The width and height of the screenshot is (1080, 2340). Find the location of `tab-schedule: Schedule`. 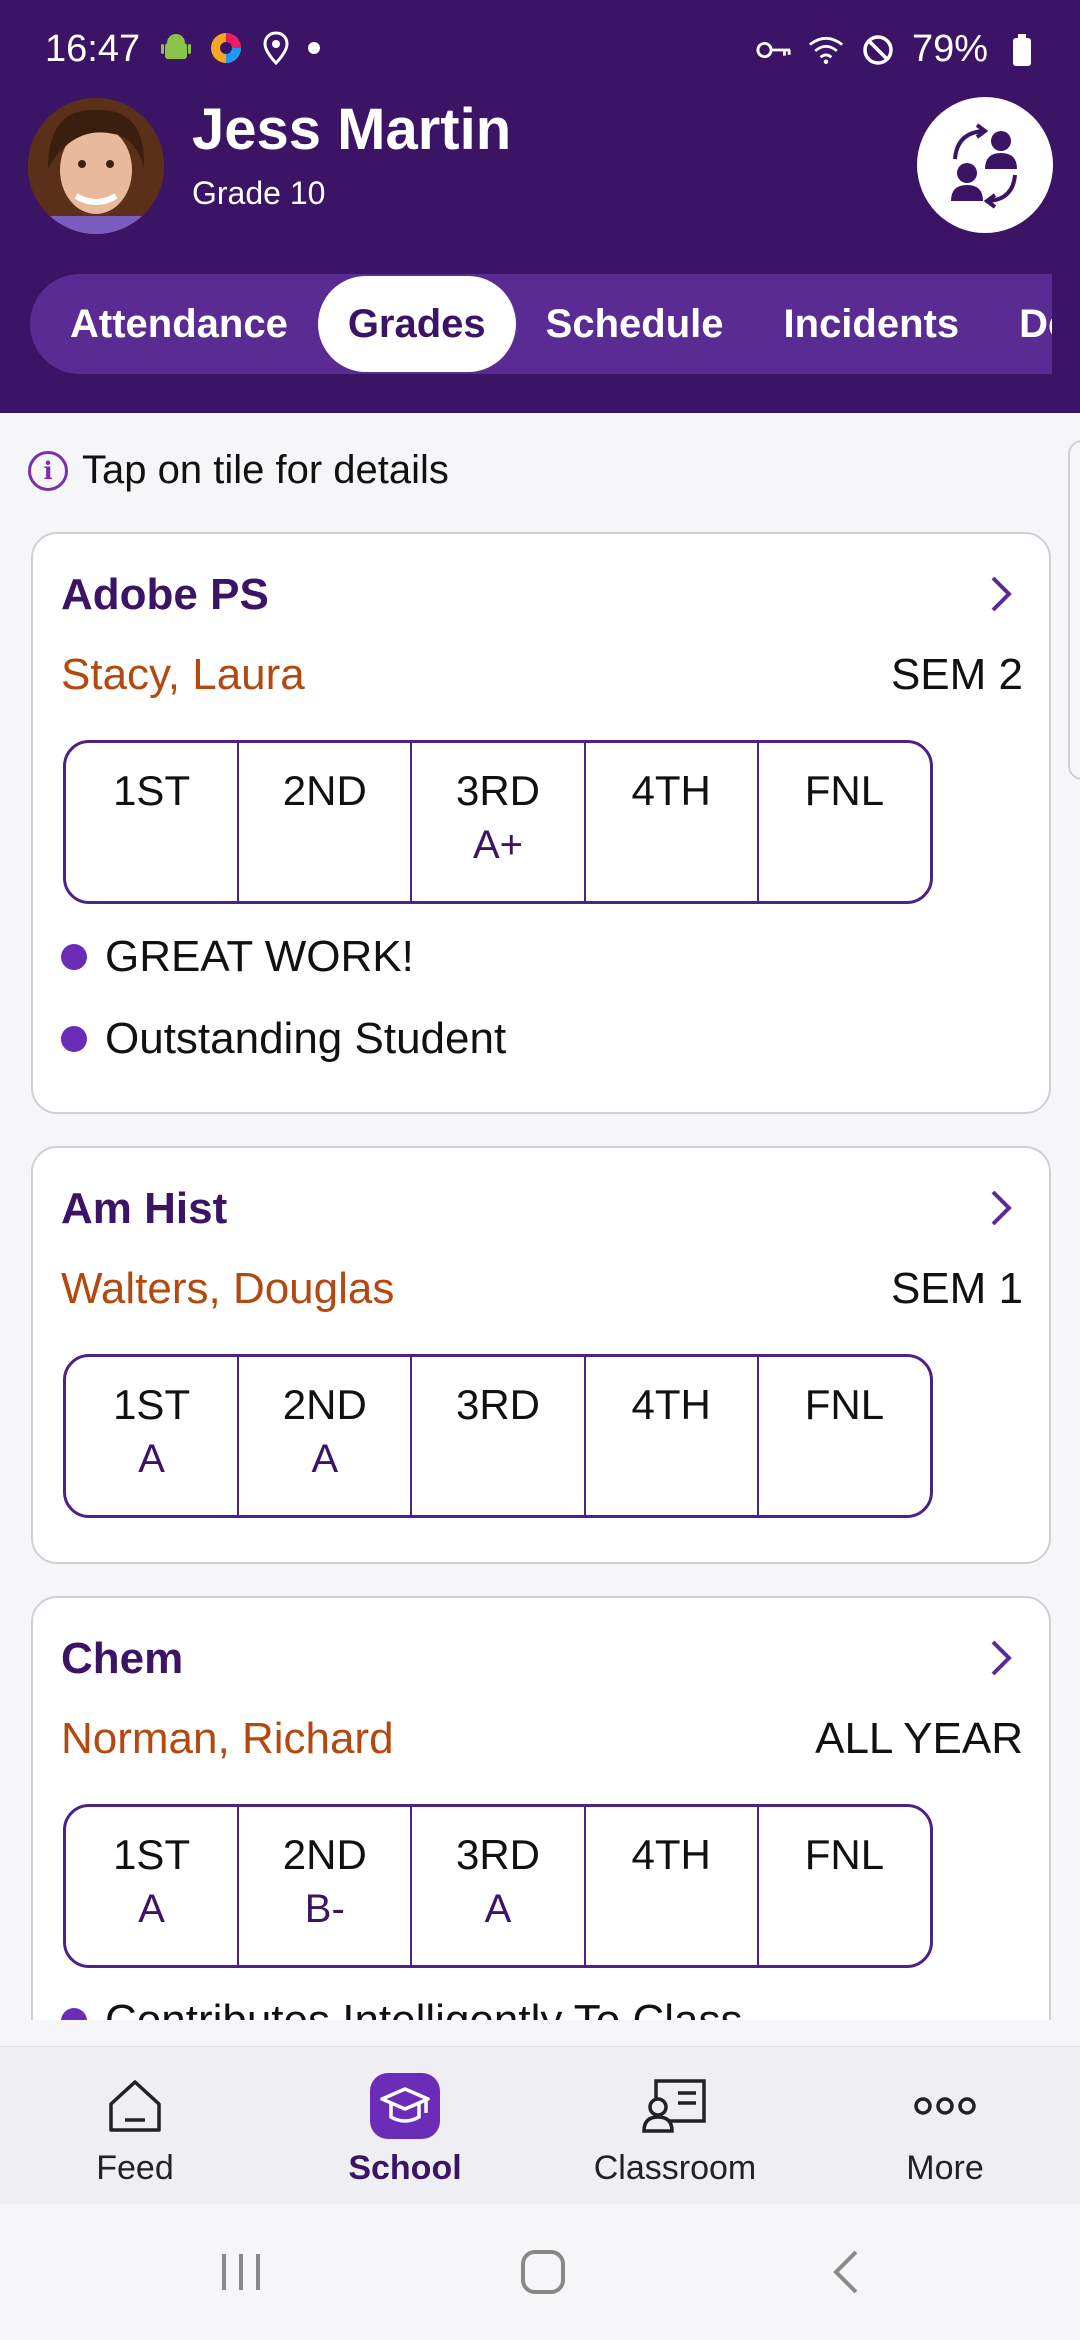

tab-schedule: Schedule is located at coordinates (635, 324).